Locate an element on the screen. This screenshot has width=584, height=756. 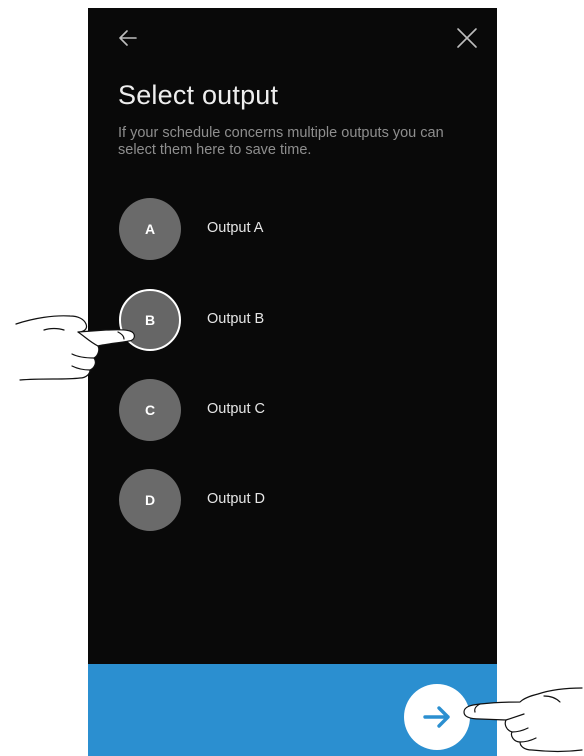
output-letter: A is located at coordinates (150, 229).